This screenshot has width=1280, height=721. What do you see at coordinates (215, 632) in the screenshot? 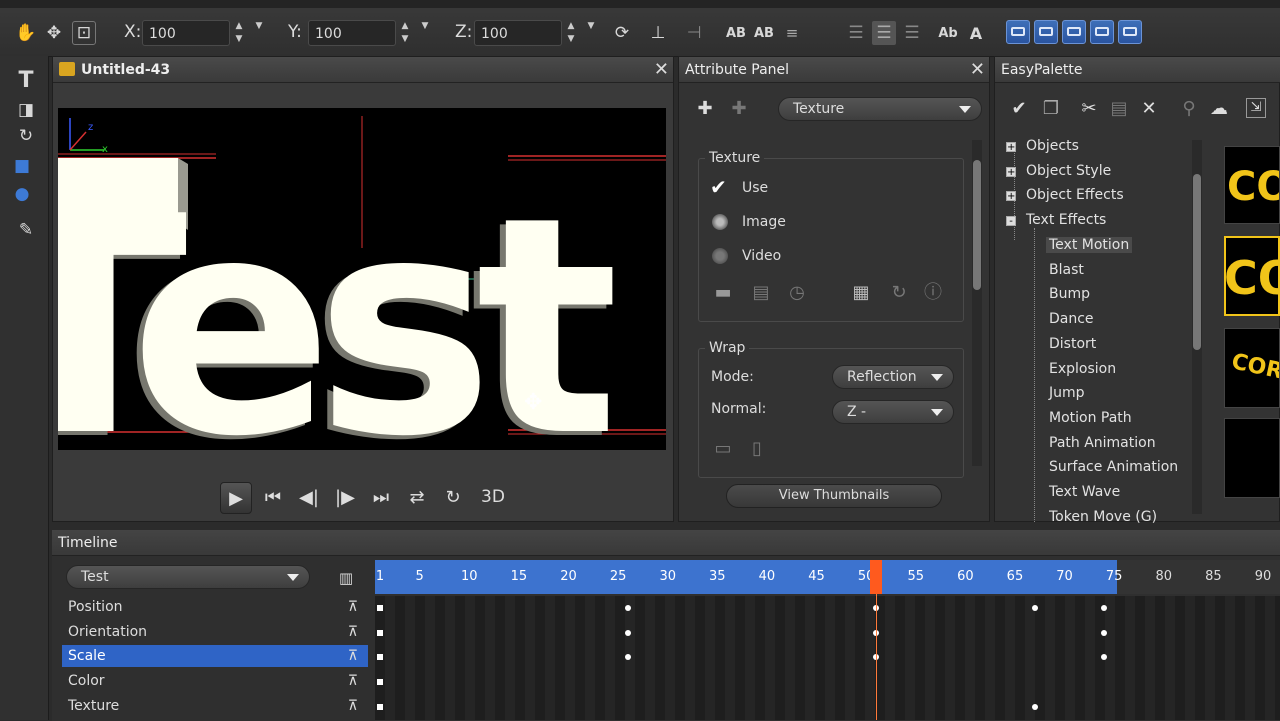
I see `track-row: Orientation ⊼` at bounding box center [215, 632].